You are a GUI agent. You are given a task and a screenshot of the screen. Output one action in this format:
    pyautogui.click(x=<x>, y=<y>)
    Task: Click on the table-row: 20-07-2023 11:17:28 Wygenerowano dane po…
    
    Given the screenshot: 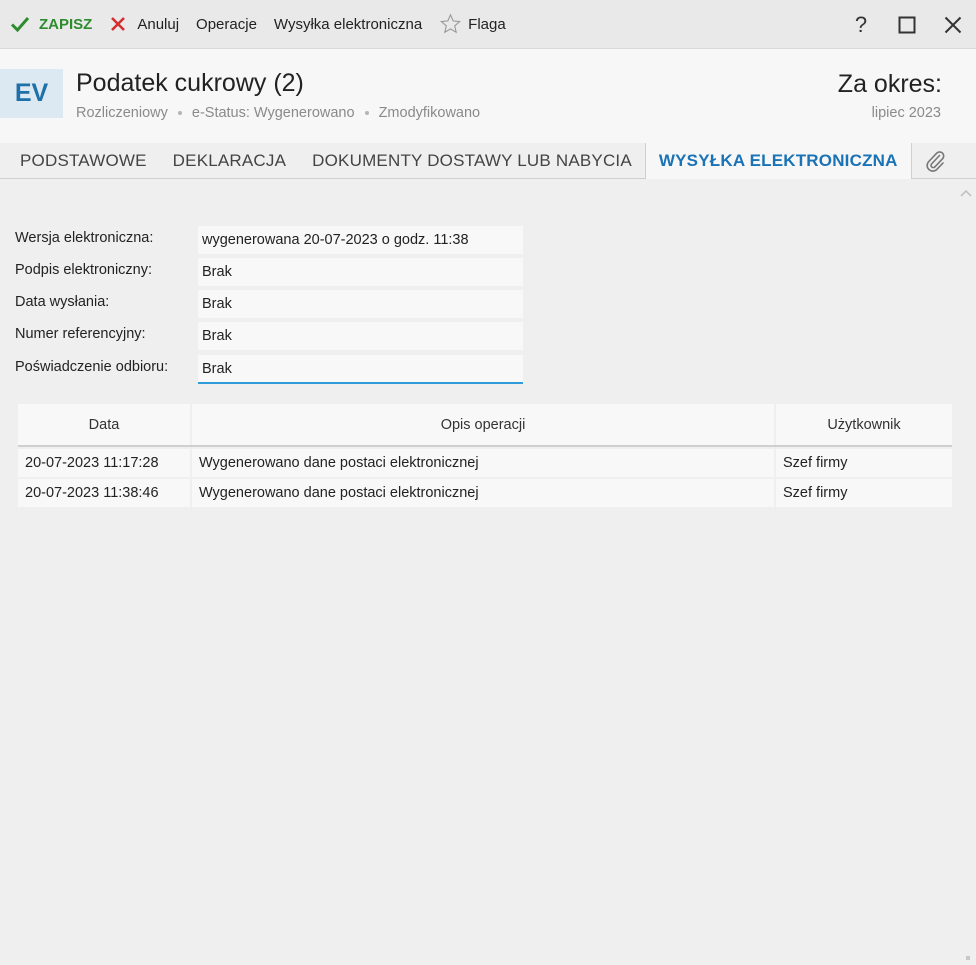 What is the action you would take?
    pyautogui.click(x=485, y=463)
    